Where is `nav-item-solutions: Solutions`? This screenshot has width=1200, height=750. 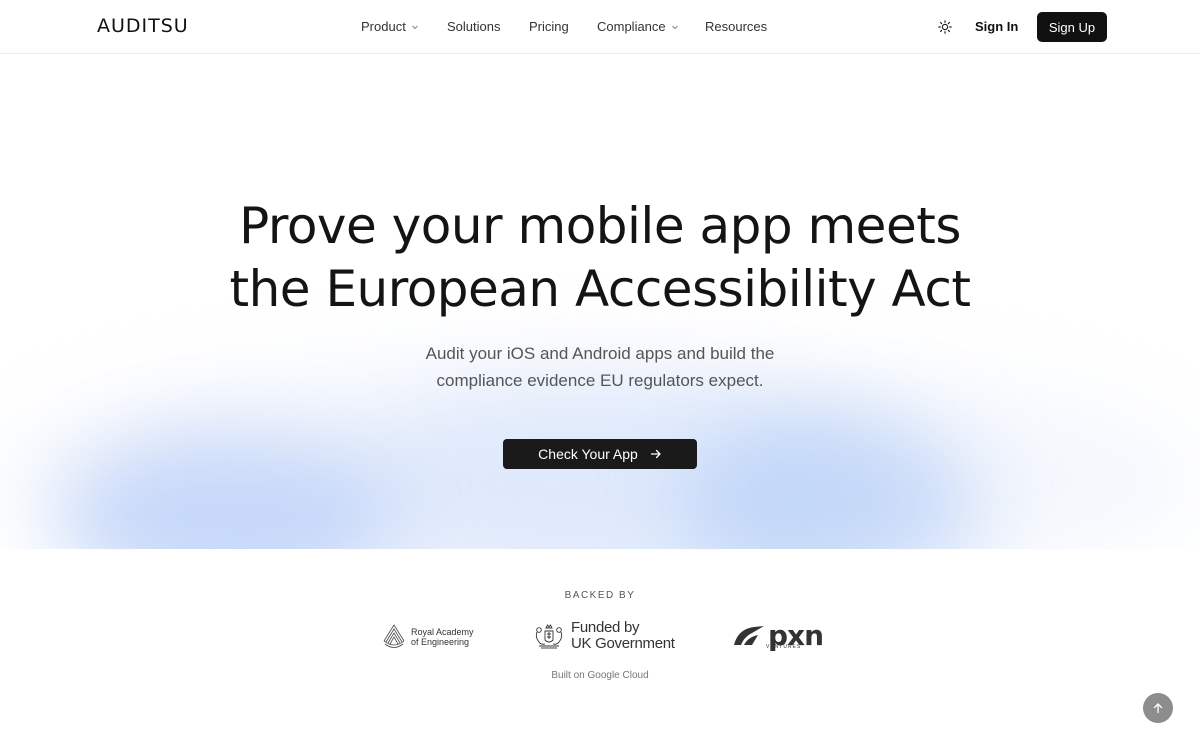 nav-item-solutions: Solutions is located at coordinates (473, 26).